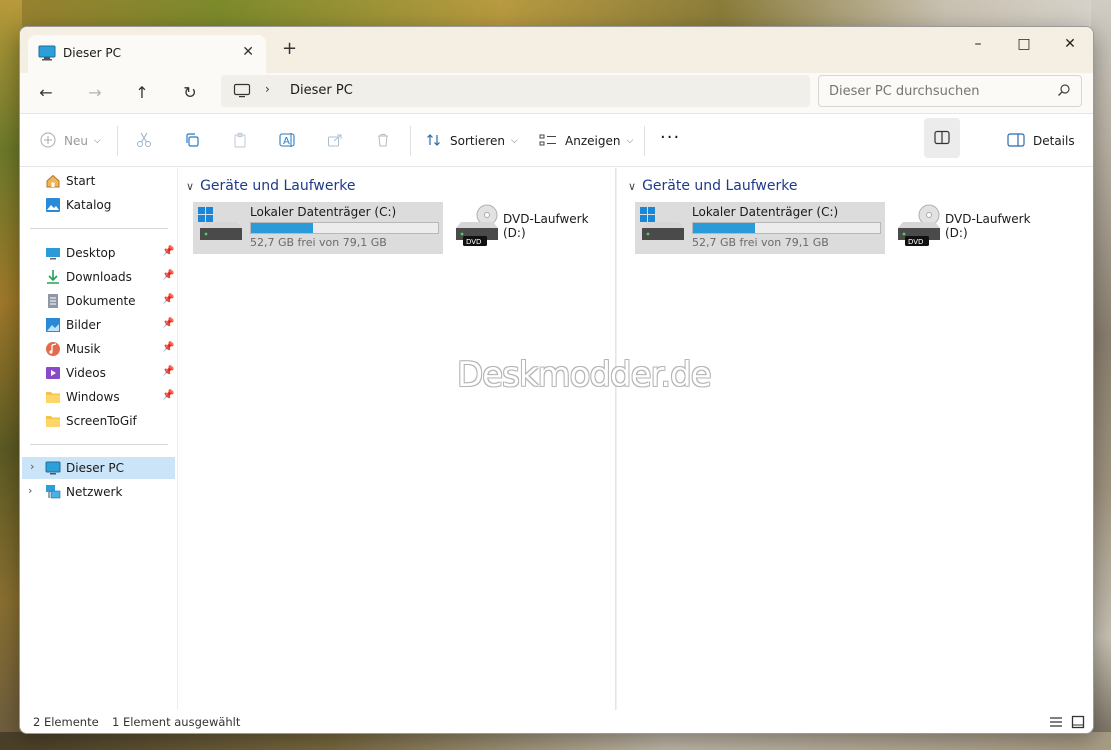  I want to click on details-button: Details, so click(1041, 141).